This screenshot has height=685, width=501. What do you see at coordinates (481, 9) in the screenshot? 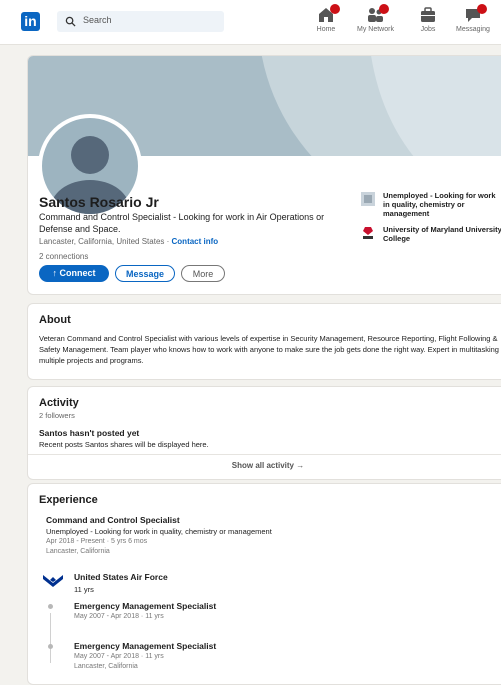
I see `messaging-badge` at bounding box center [481, 9].